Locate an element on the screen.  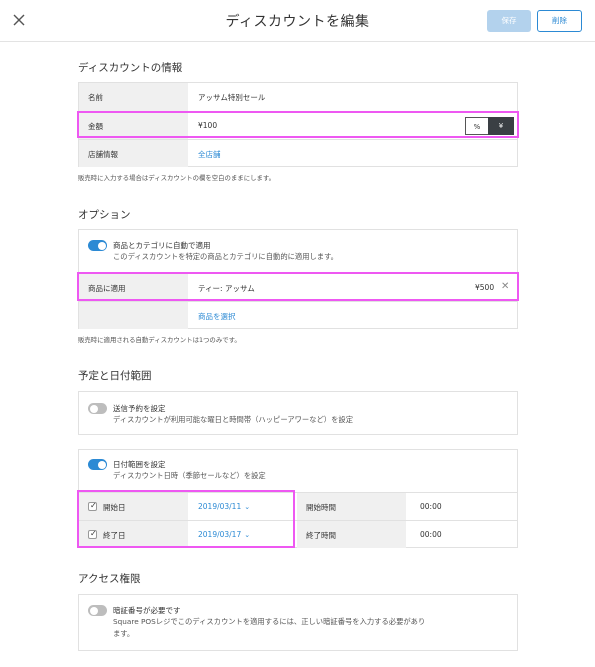
end-date-label: 終了日 is located at coordinates (114, 535).